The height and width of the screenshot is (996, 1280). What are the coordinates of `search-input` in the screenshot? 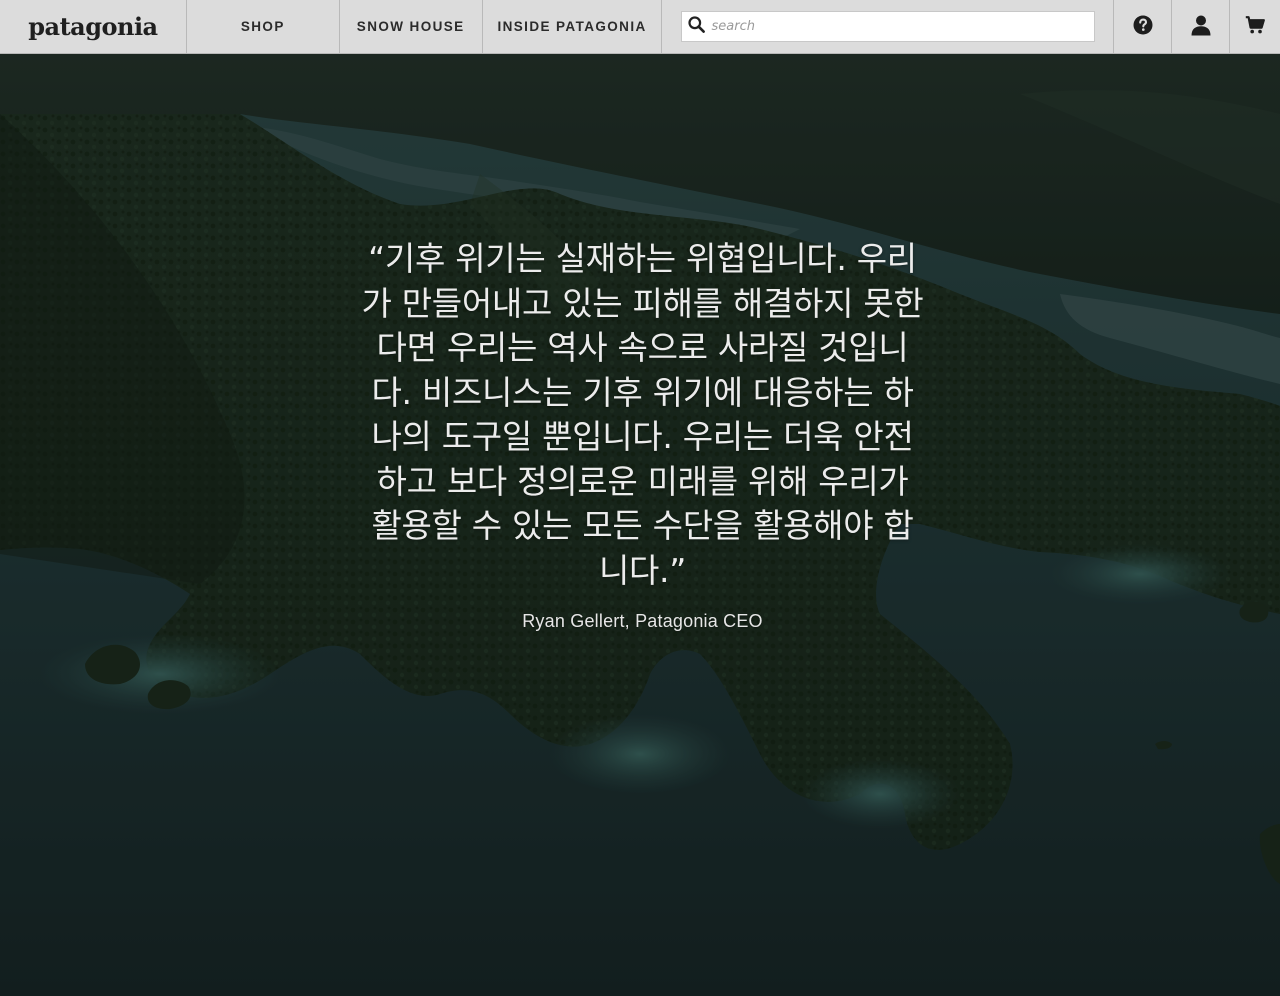 It's located at (896, 26).